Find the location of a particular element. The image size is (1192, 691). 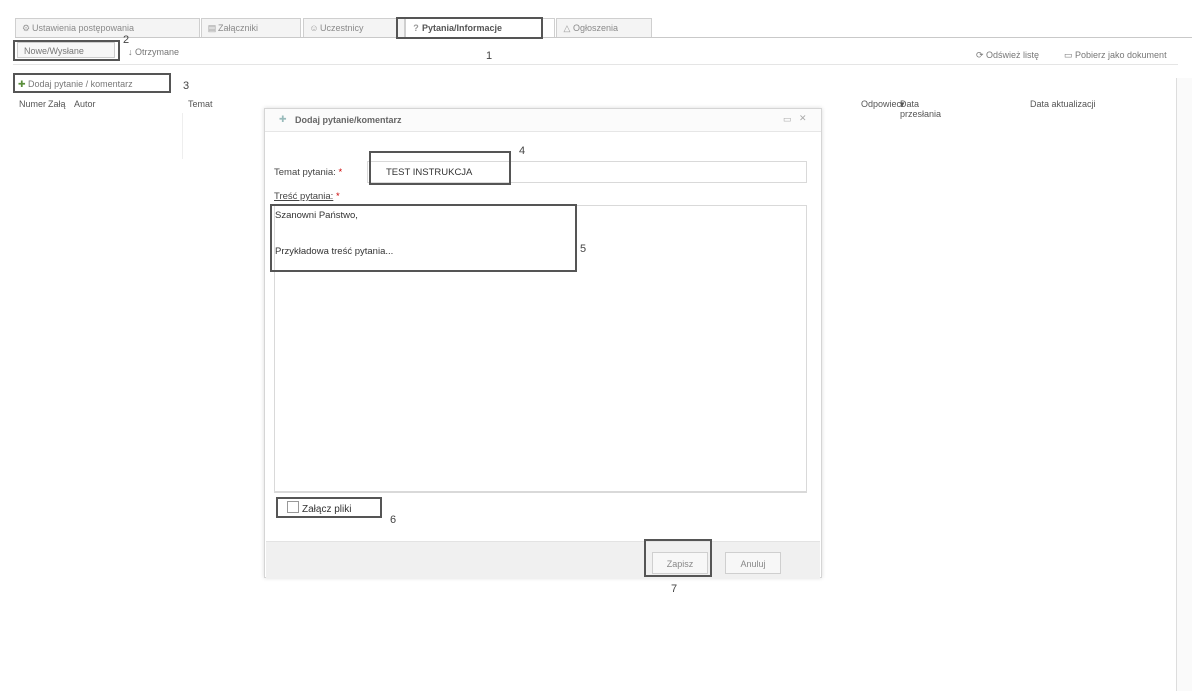

dialog-icon: ✚ is located at coordinates (283, 119).